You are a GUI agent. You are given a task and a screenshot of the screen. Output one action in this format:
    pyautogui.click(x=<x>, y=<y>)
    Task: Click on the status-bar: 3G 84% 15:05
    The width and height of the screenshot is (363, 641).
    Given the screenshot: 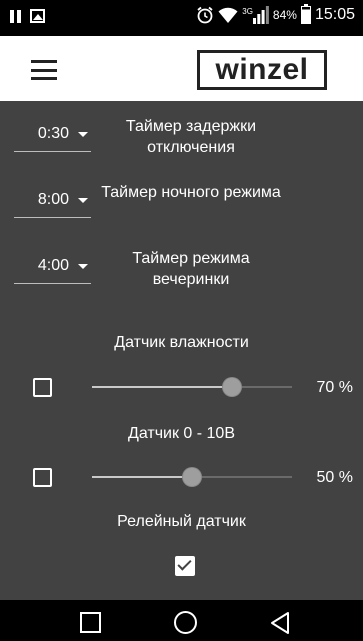 What is the action you would take?
    pyautogui.click(x=181, y=18)
    